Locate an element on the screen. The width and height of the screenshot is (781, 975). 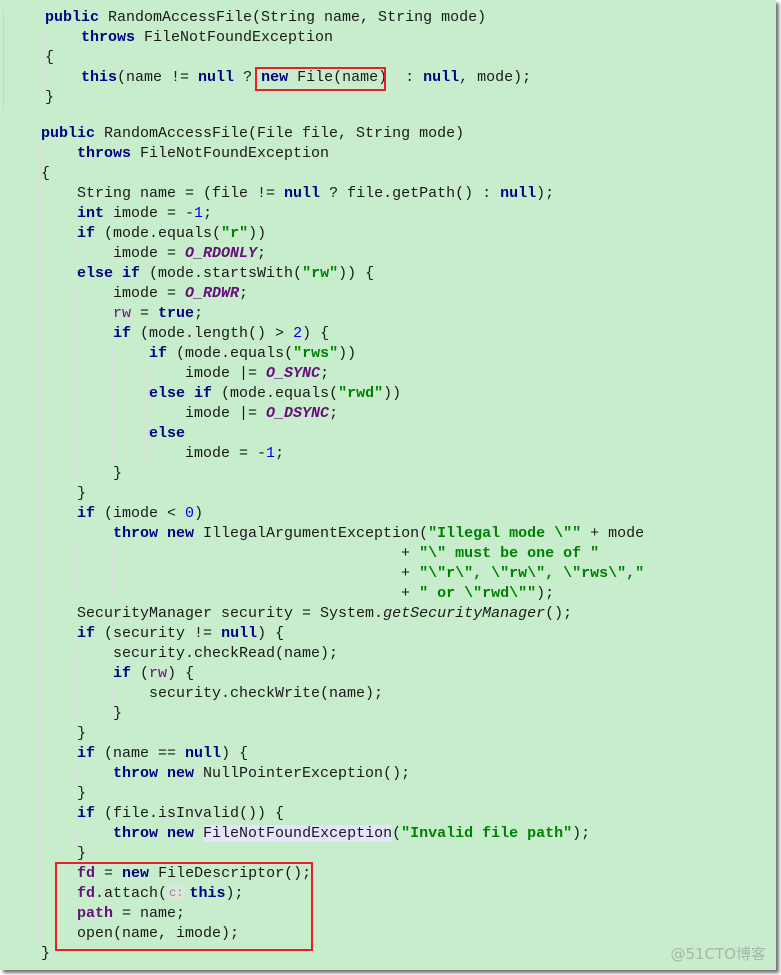
code-line: throw new NullPointerException(); is located at coordinates (225, 774).